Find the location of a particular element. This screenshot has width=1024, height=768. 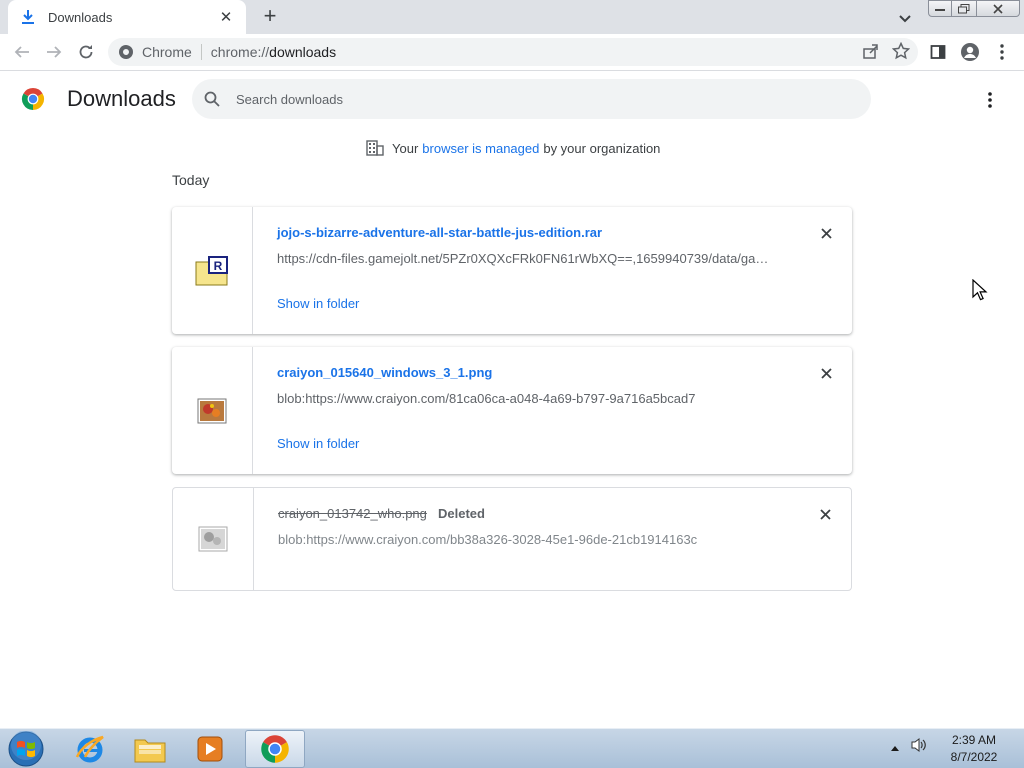

volume-icon is located at coordinates (919, 747).